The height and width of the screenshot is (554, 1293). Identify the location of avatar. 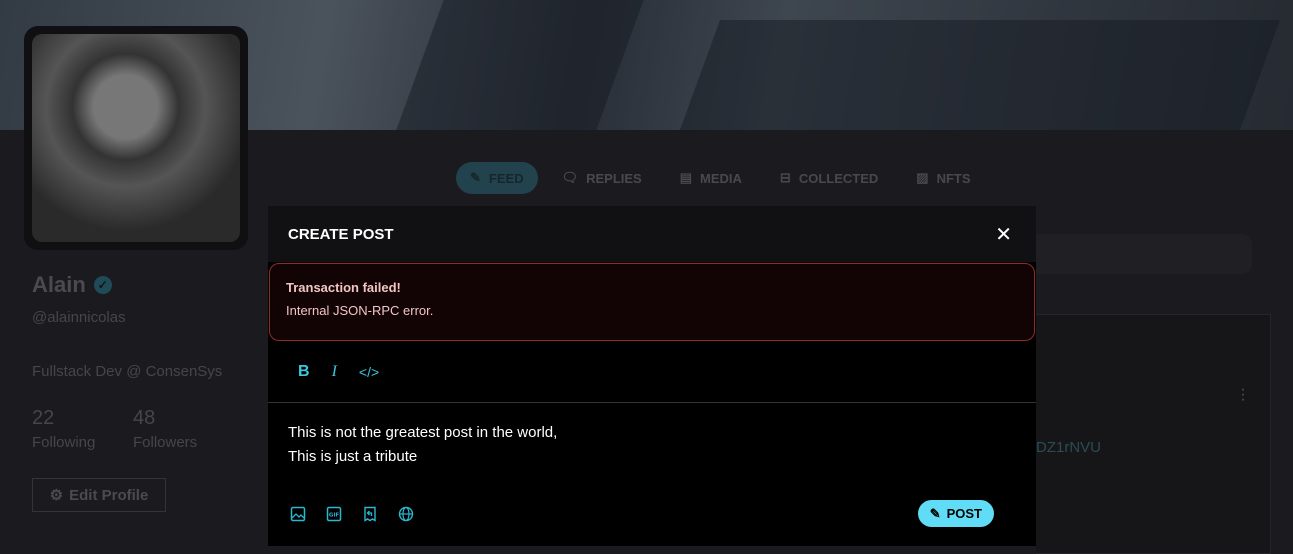
(136, 138).